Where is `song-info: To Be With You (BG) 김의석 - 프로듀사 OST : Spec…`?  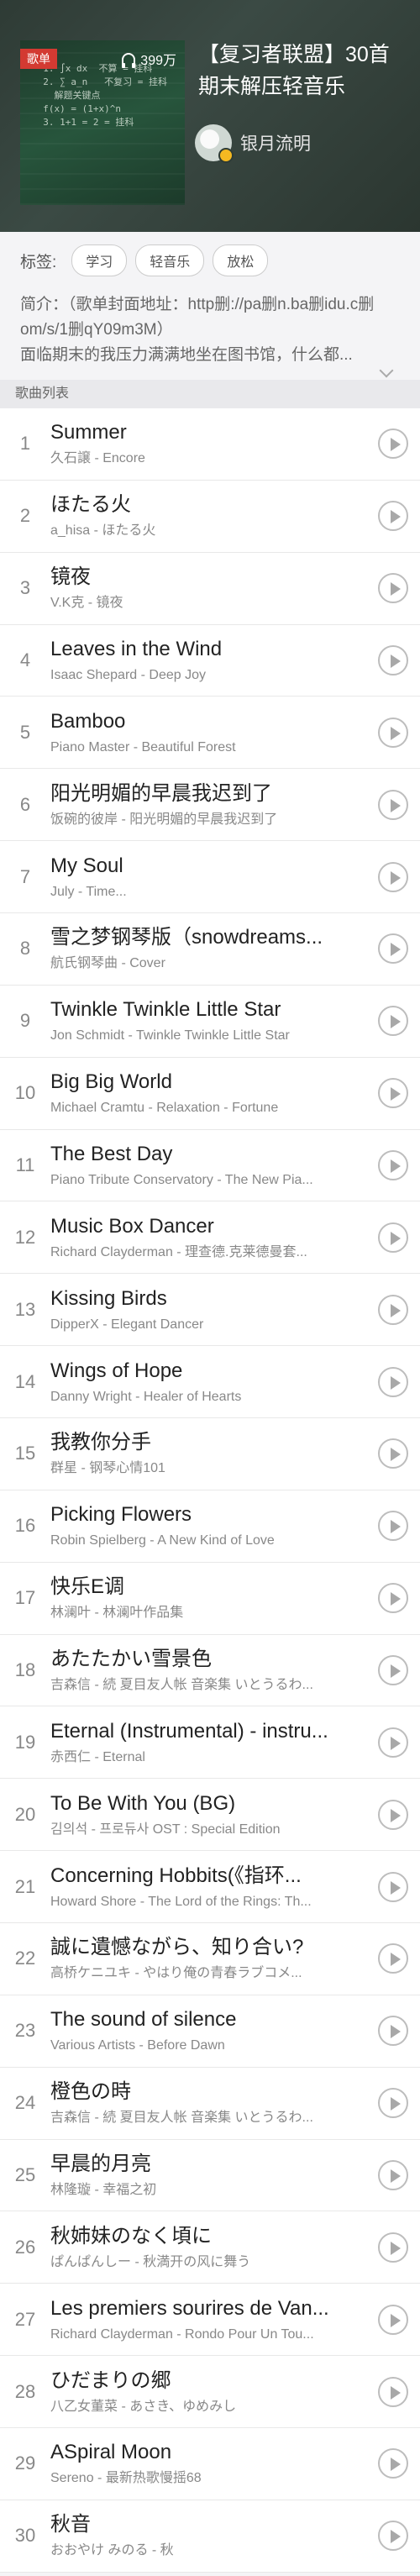
song-info: To Be With You (BG) 김의석 - 프로듀사 OST : Spec… is located at coordinates (214, 1815).